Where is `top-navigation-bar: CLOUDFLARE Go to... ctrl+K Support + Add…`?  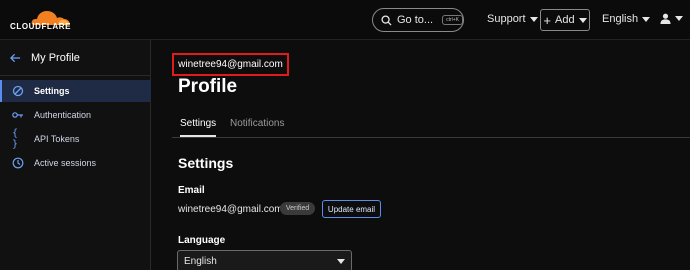 top-navigation-bar: CLOUDFLARE Go to... ctrl+K Support + Add… is located at coordinates (345, 20).